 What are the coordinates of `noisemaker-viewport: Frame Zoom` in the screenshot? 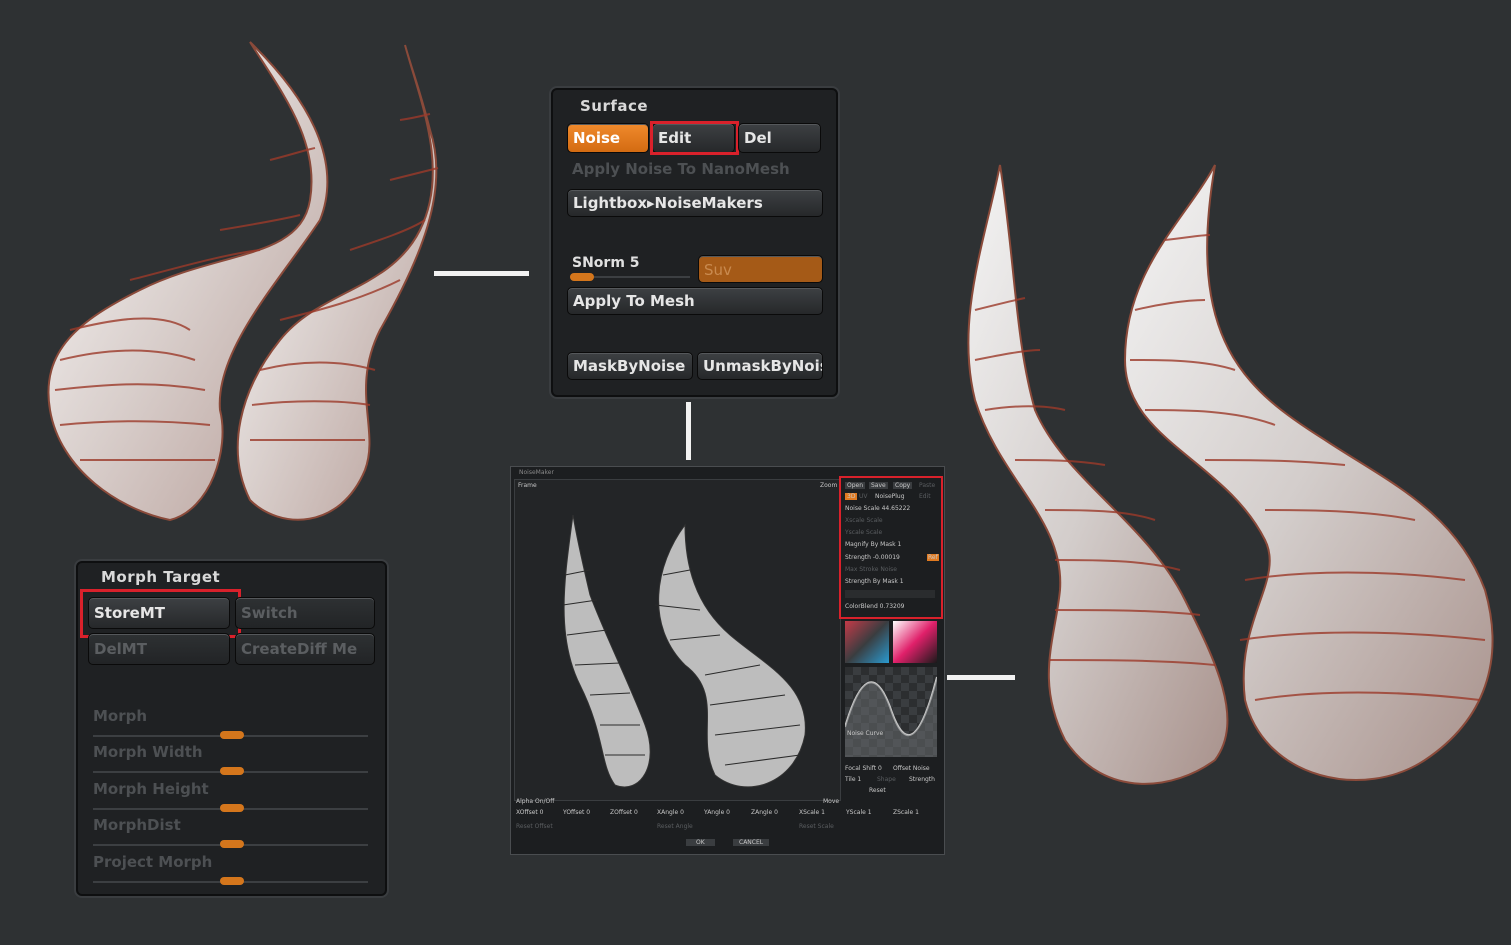 It's located at (677, 640).